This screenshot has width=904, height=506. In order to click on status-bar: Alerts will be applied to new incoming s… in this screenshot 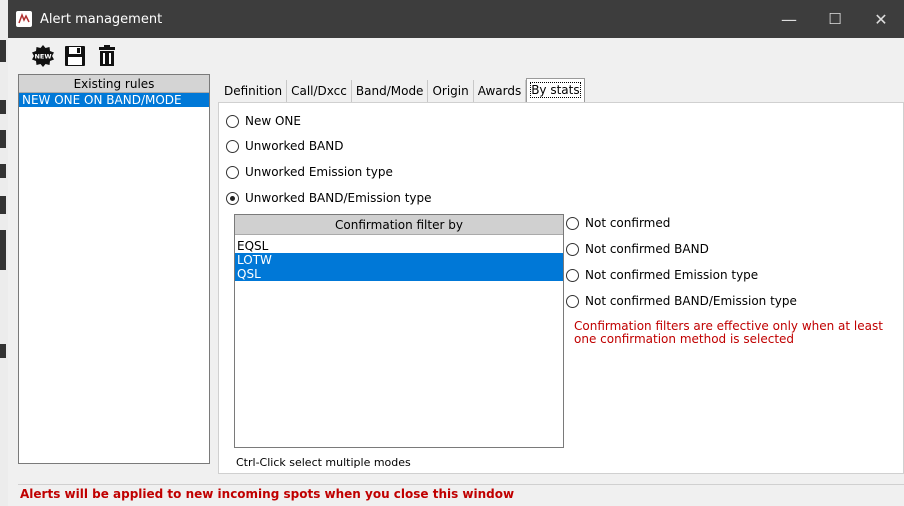, I will do `click(461, 495)`.